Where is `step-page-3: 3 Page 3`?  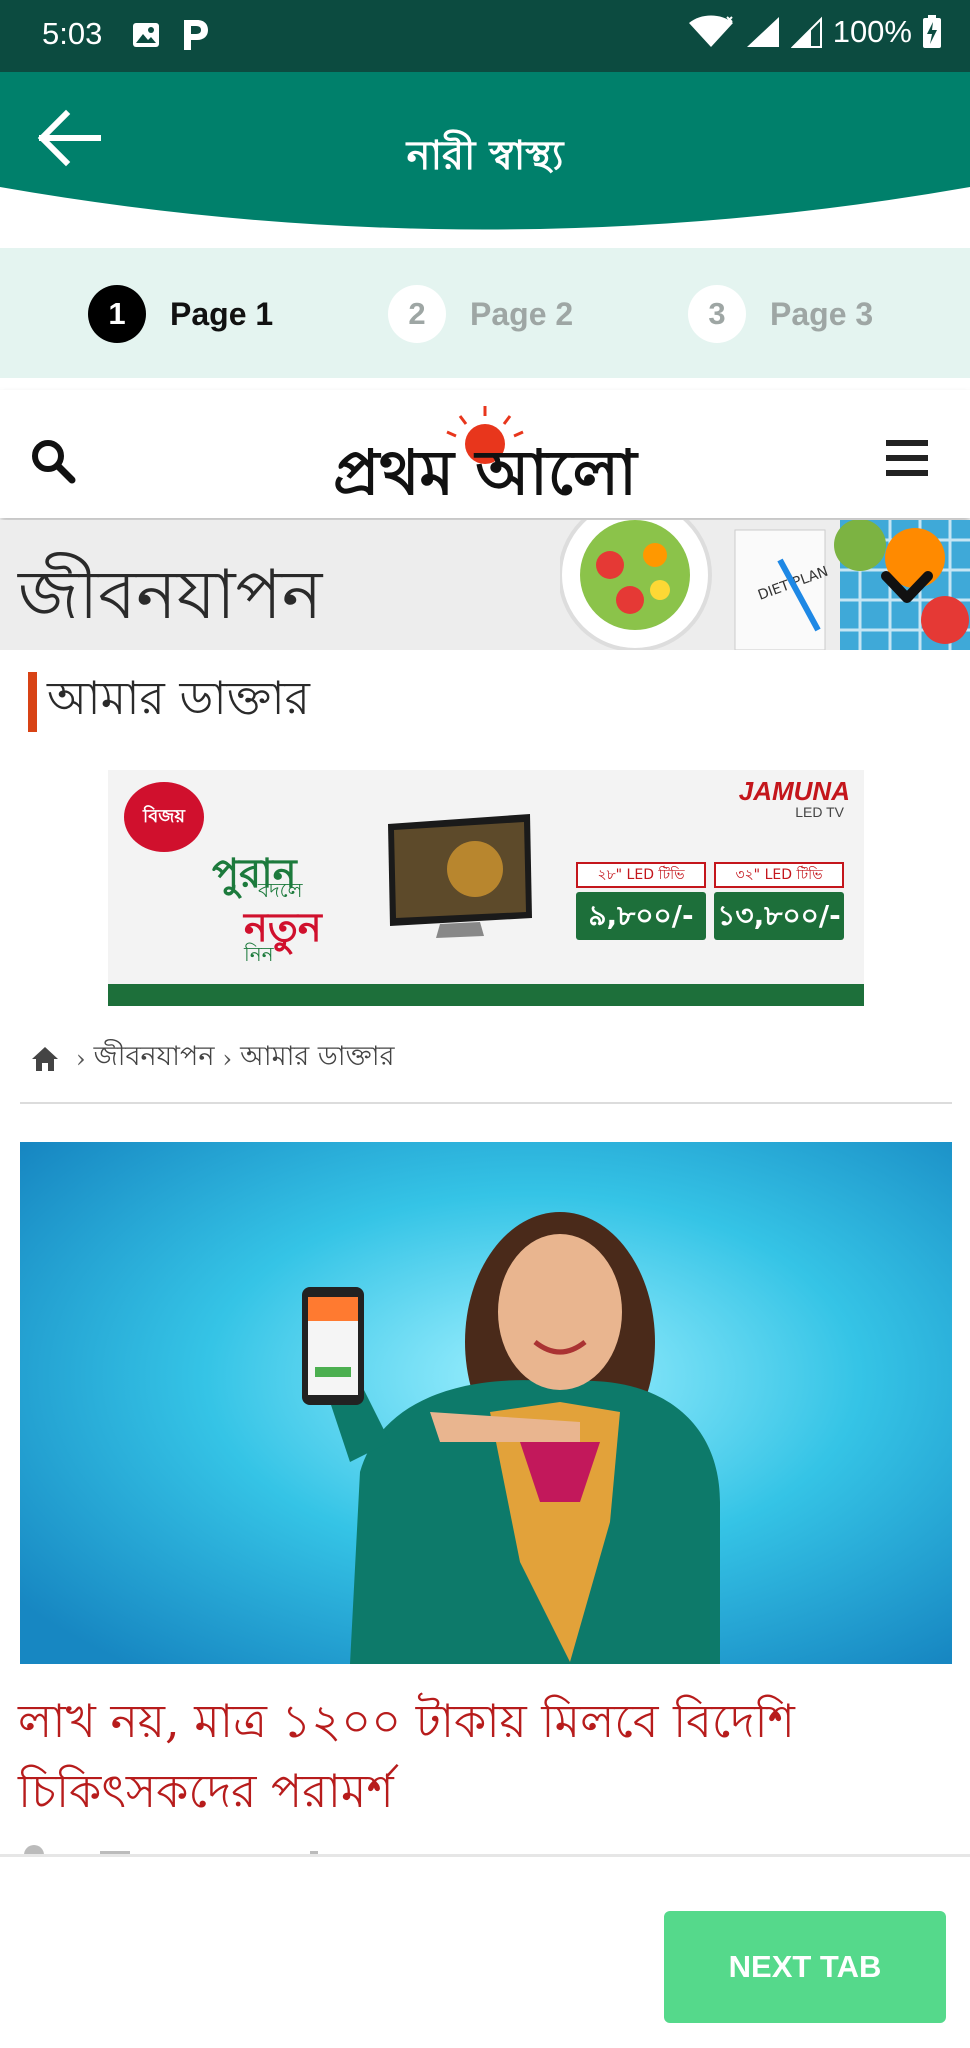 step-page-3: 3 Page 3 is located at coordinates (780, 314).